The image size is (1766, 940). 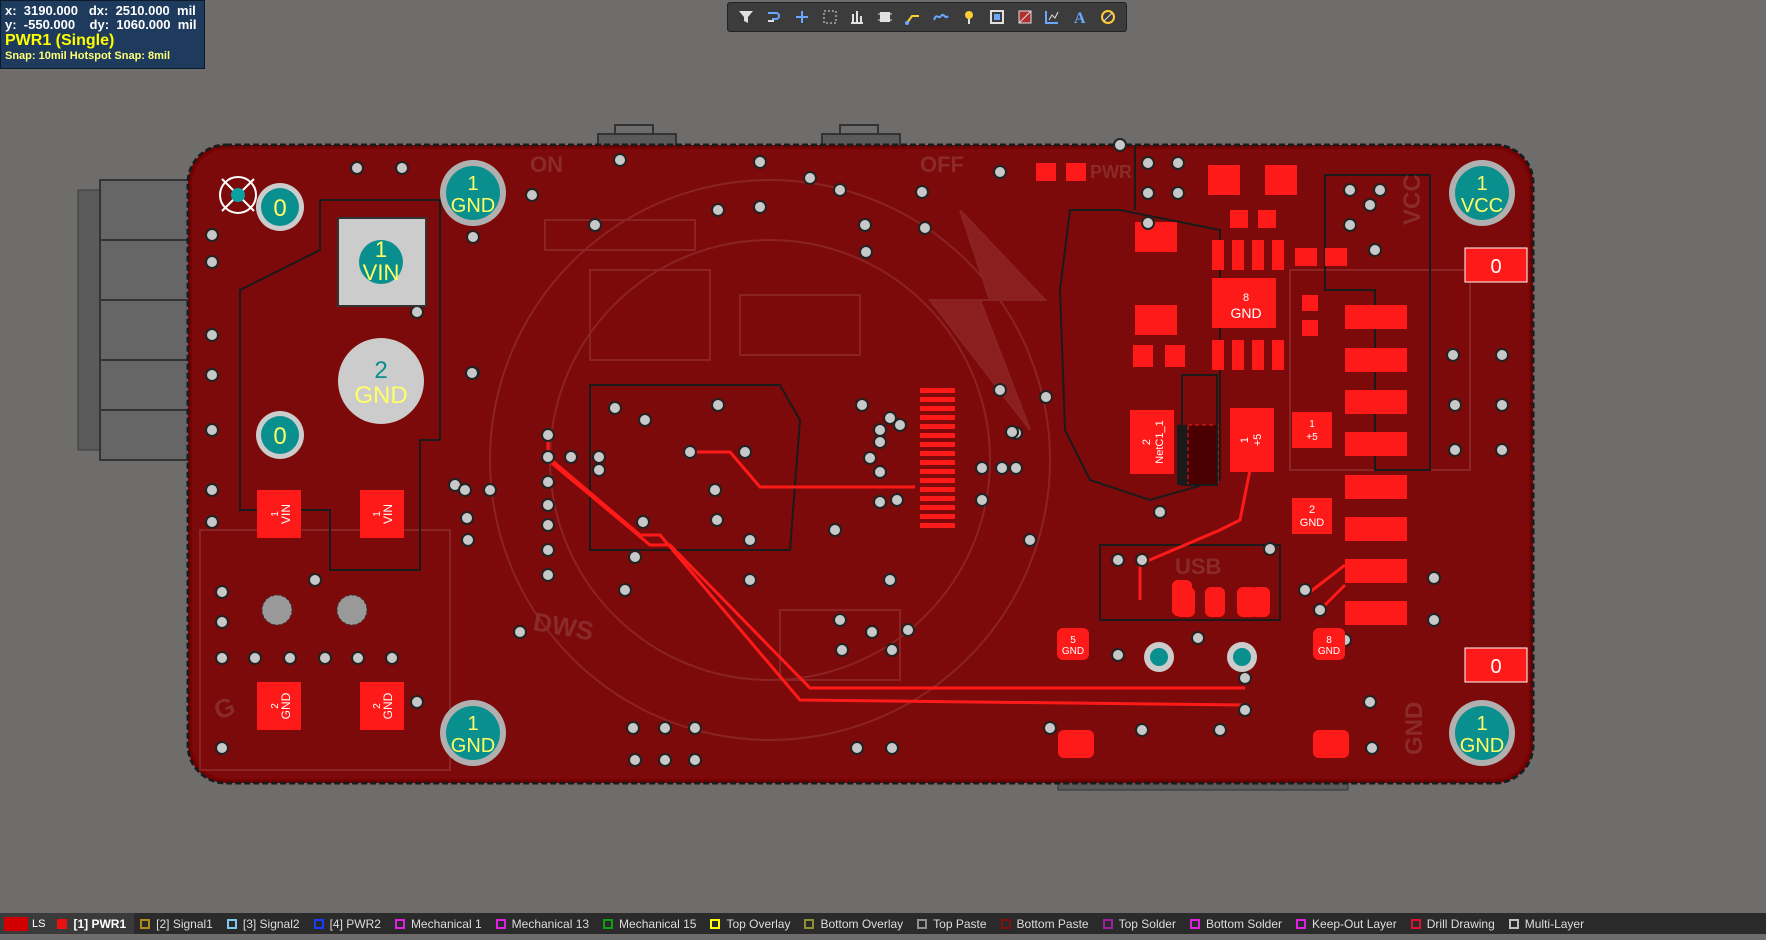 I want to click on layer-tab-label: Bottom Paste, so click(x=1052, y=923).